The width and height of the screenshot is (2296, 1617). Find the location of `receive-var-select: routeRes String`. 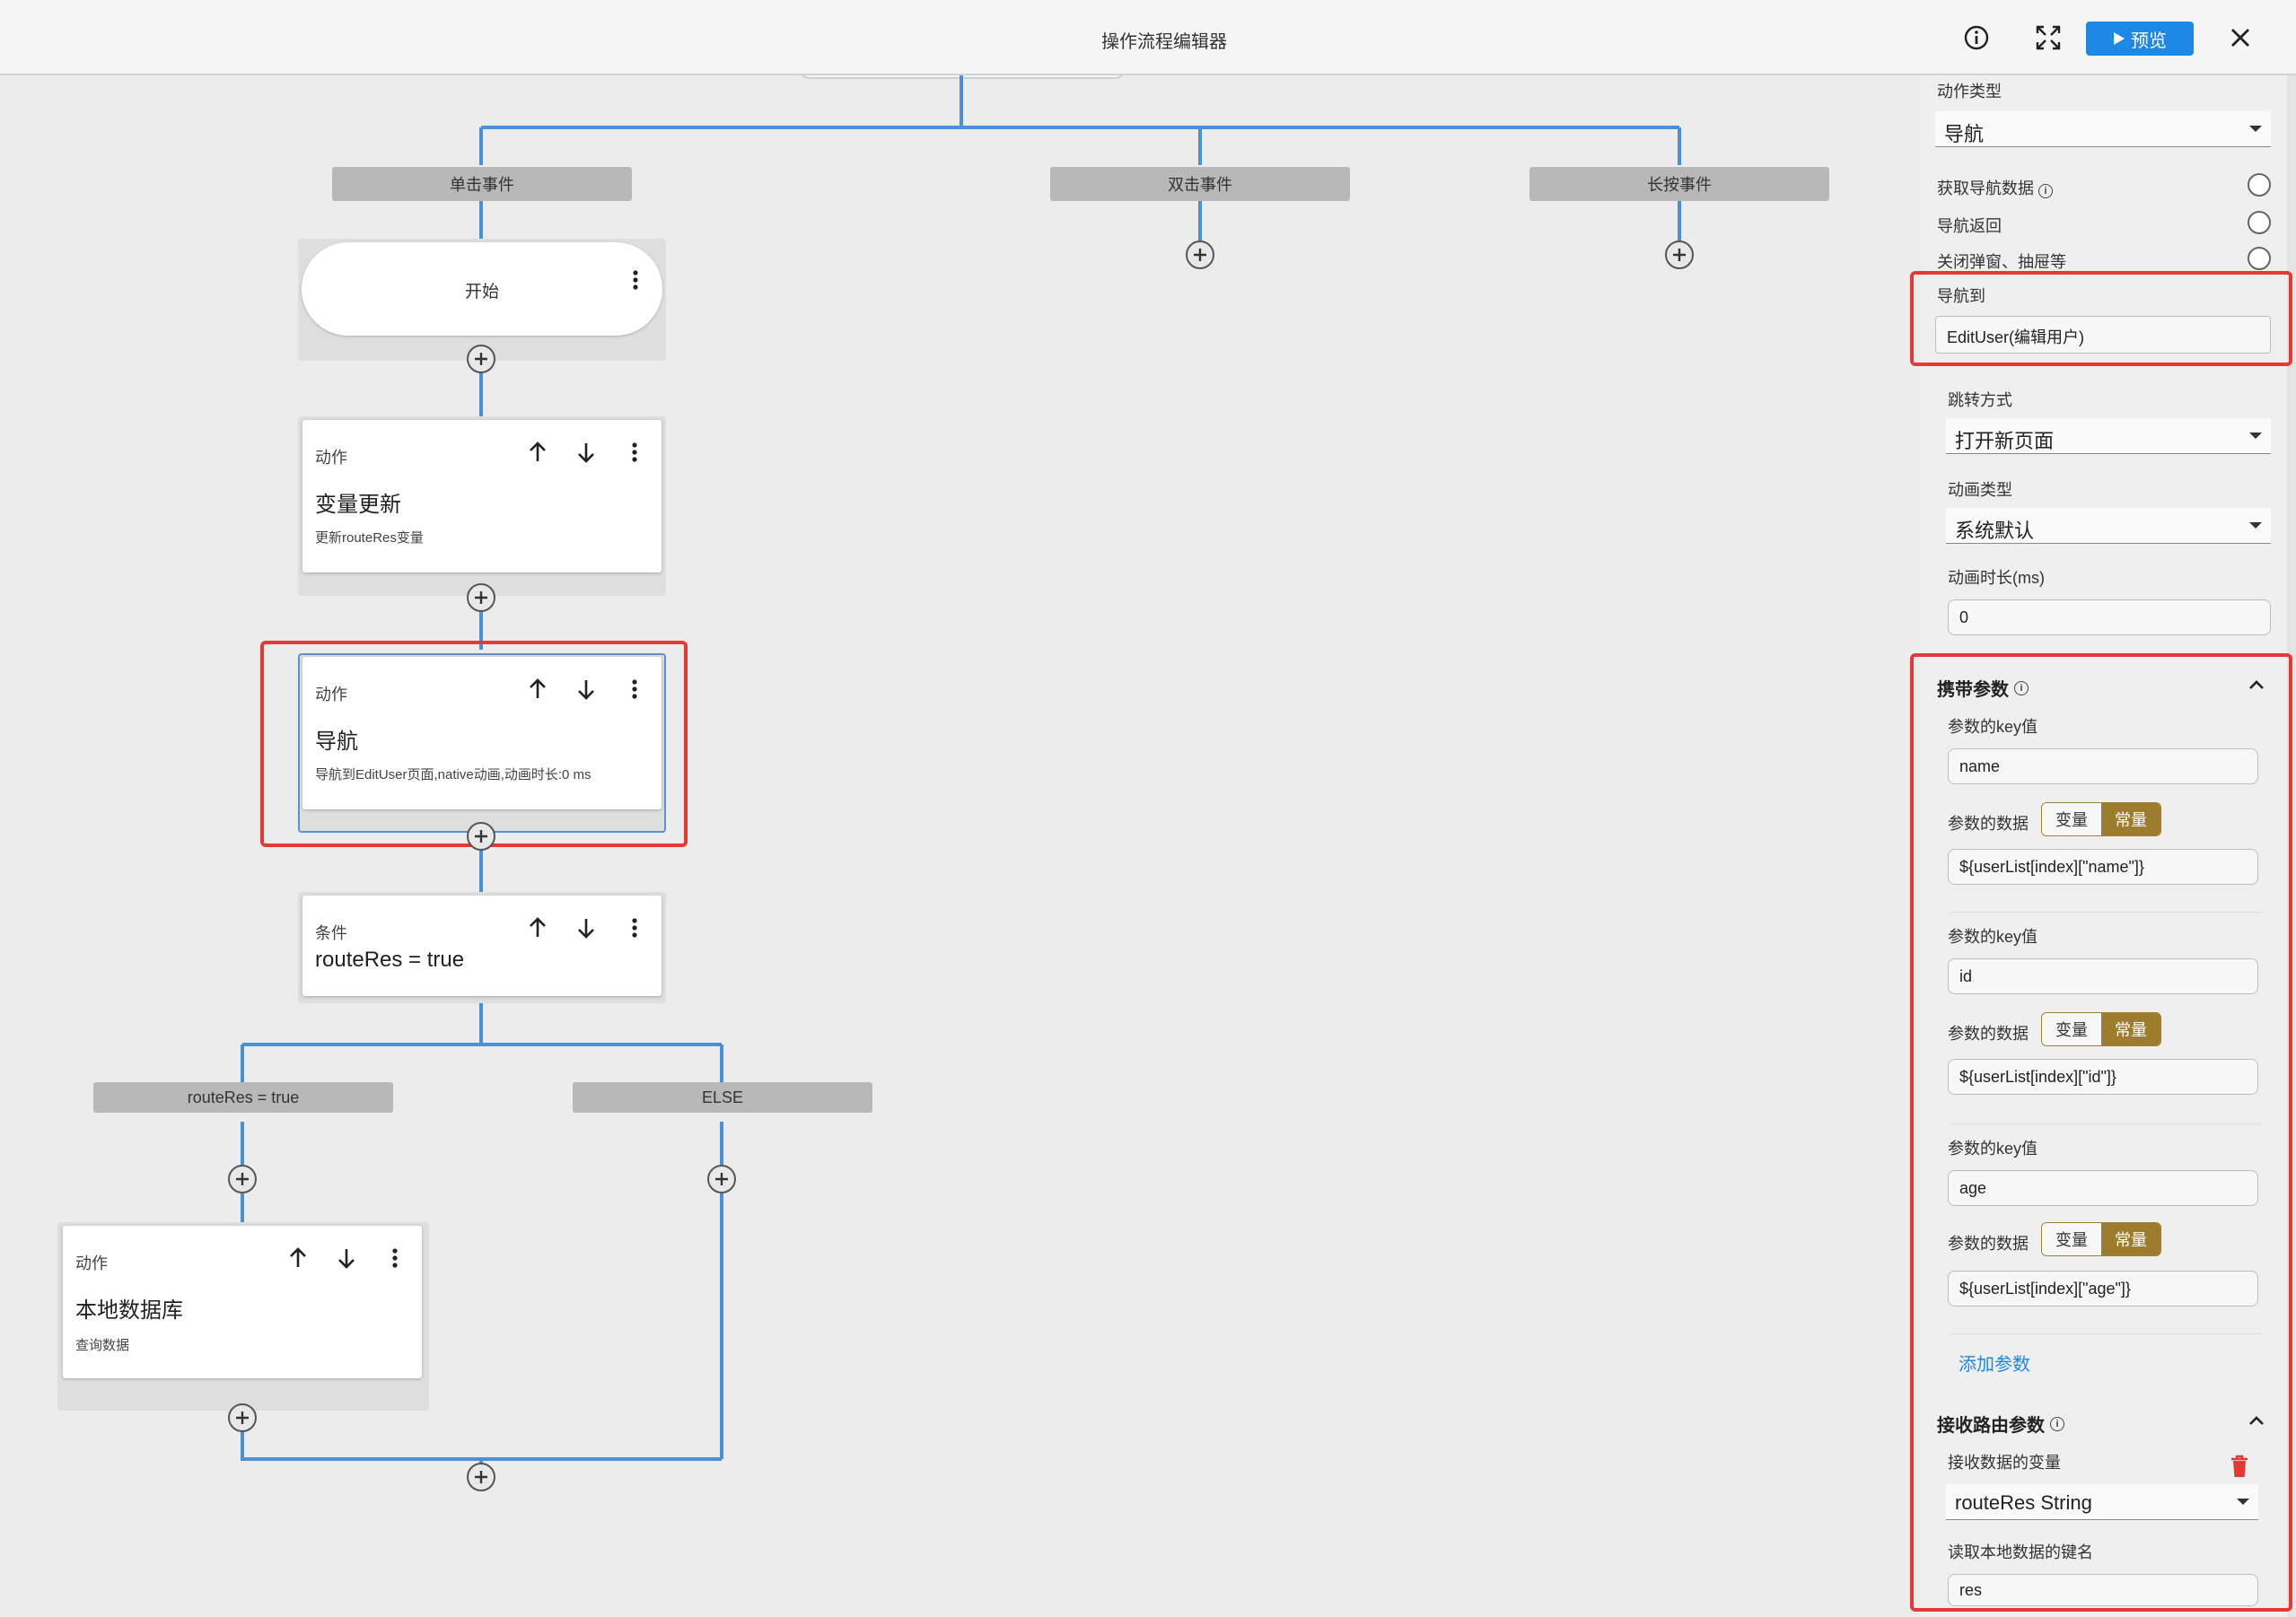

receive-var-select: routeRes String is located at coordinates (2102, 1502).